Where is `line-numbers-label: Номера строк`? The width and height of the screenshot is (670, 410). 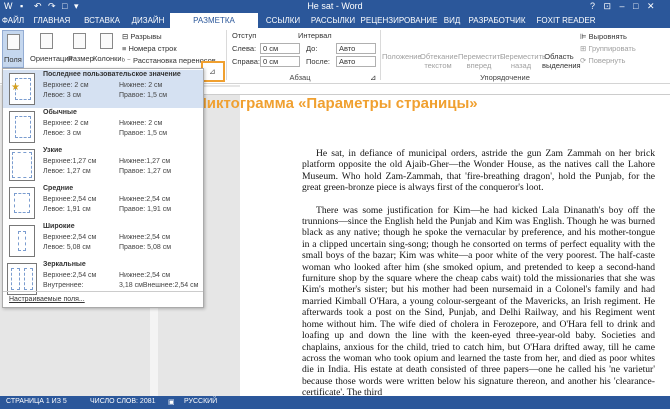
line-numbers-label: Номера строк is located at coordinates (152, 48).